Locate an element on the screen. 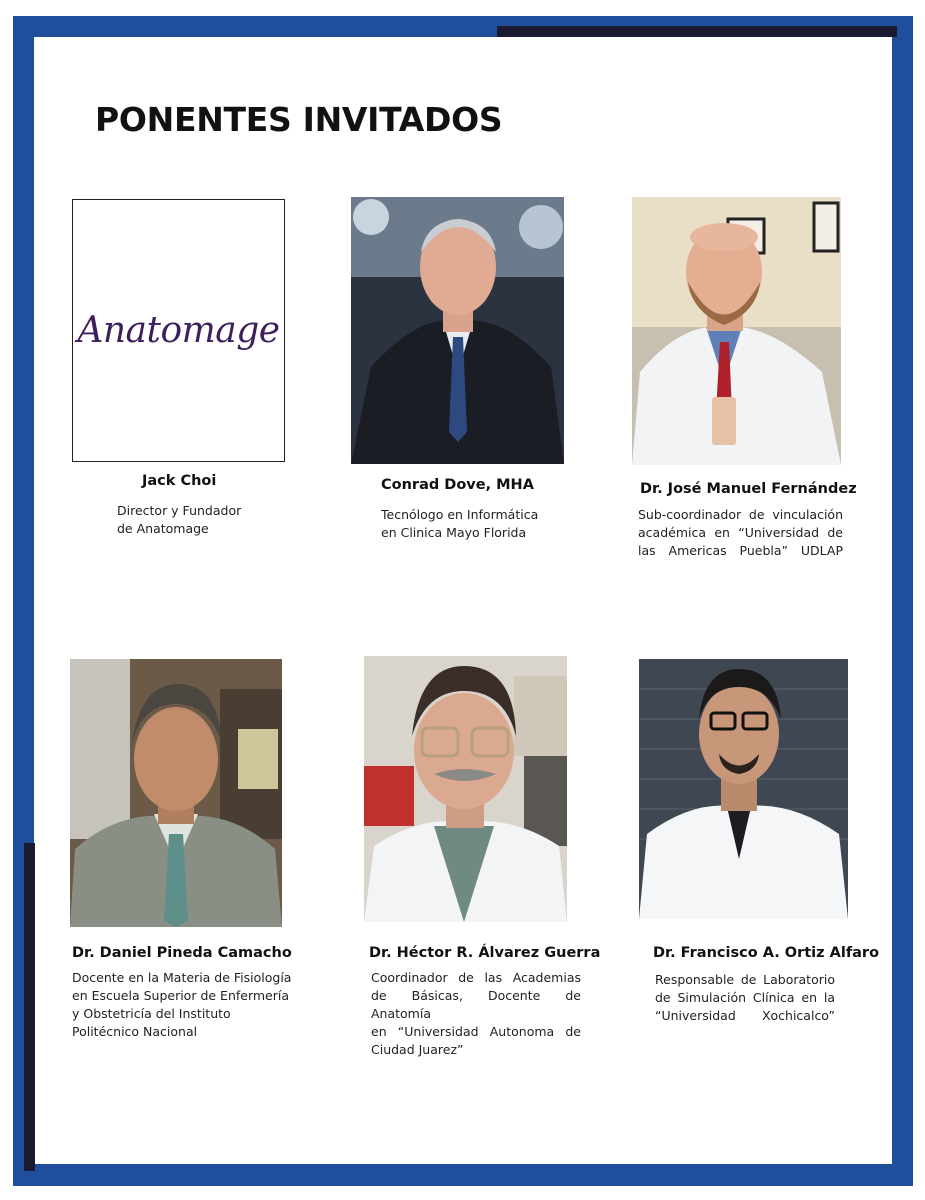 The height and width of the screenshot is (1200, 925). role-line: de Simulación Clínica en la is located at coordinates (745, 997).